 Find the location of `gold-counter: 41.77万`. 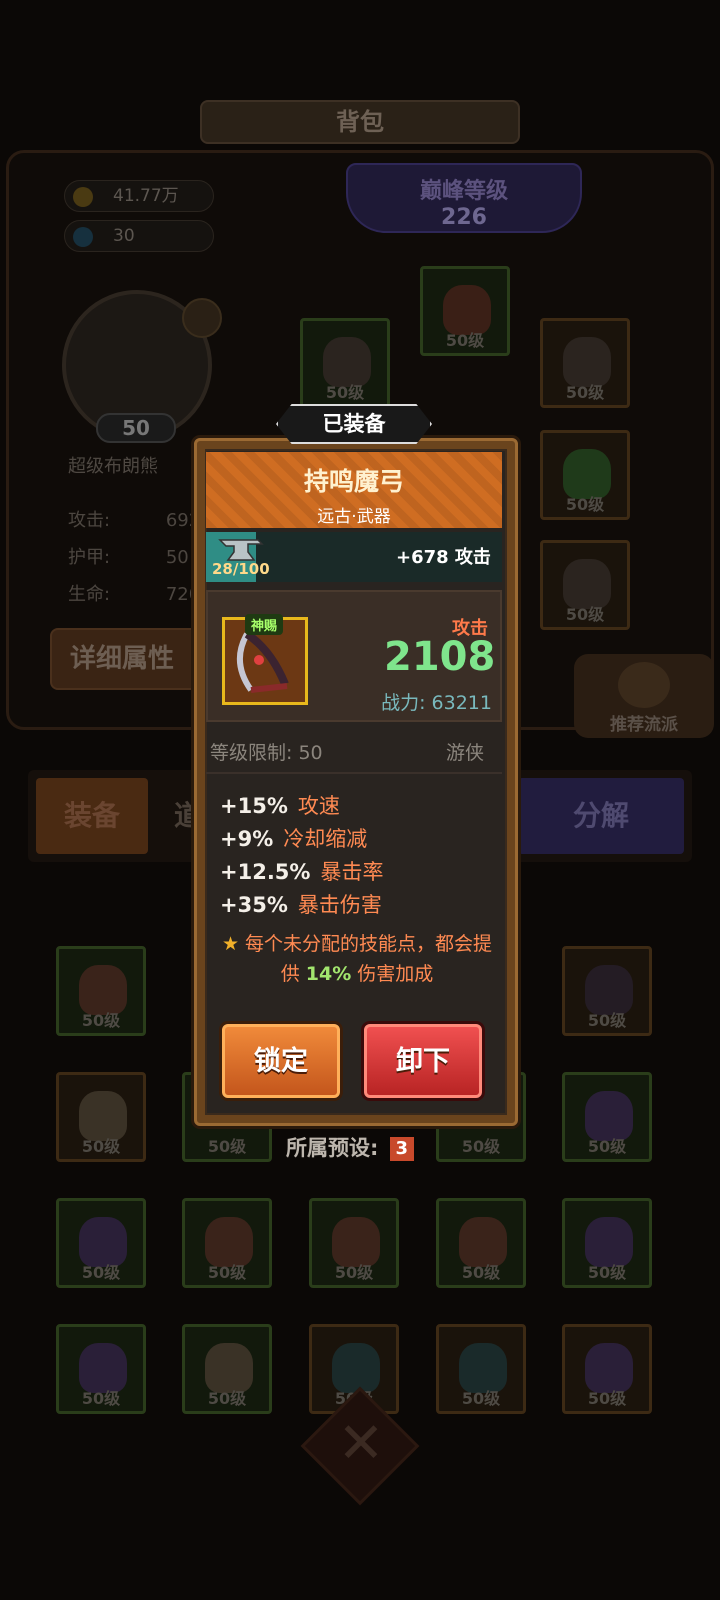

gold-counter: 41.77万 is located at coordinates (139, 196).